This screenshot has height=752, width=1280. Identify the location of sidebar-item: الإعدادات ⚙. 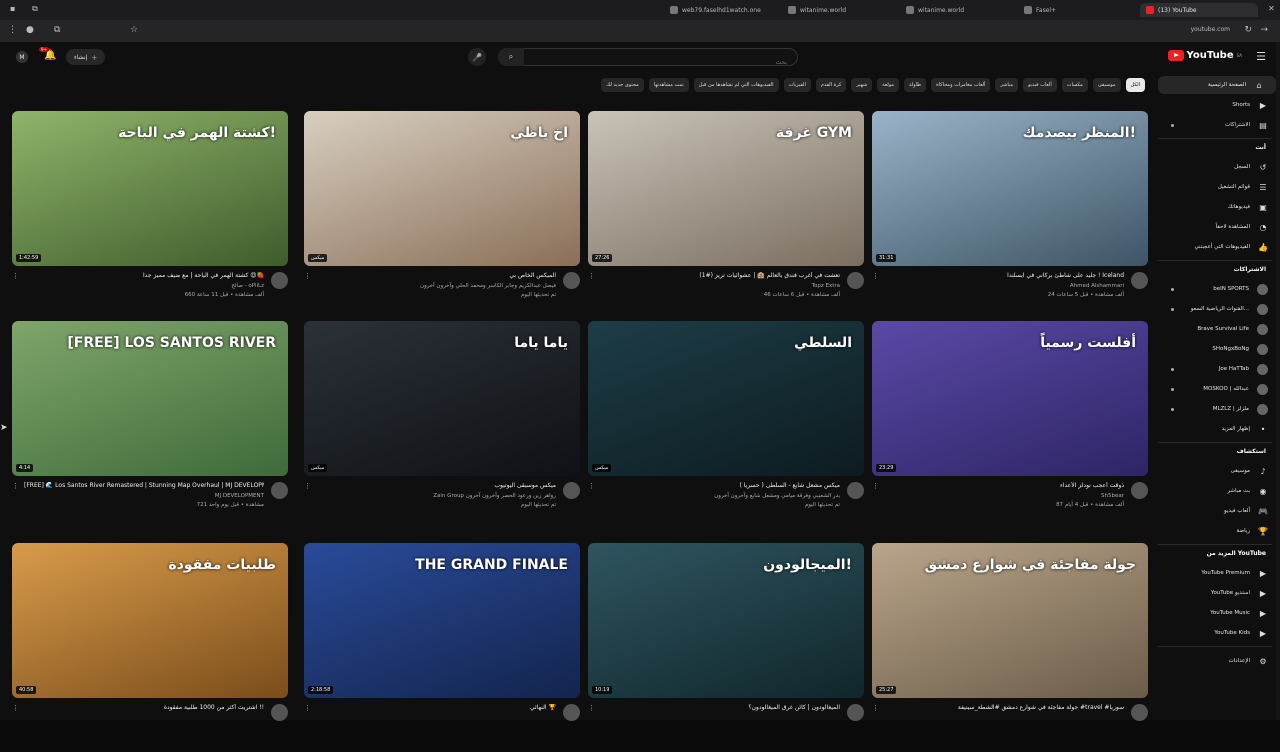
(1217, 661).